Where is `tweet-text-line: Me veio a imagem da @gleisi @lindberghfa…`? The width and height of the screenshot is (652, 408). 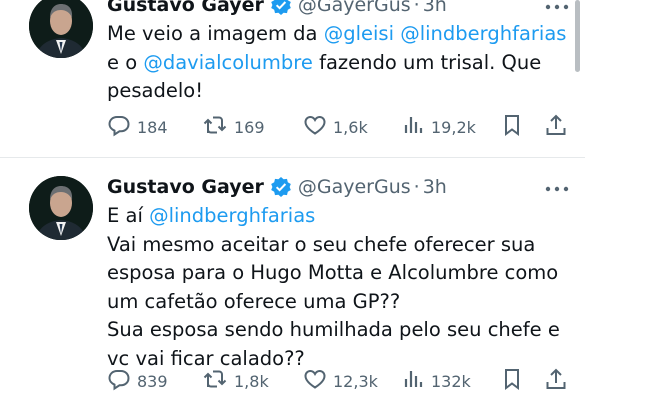 tweet-text-line: Me veio a imagem da @gleisi @lindberghfa… is located at coordinates (342, 34).